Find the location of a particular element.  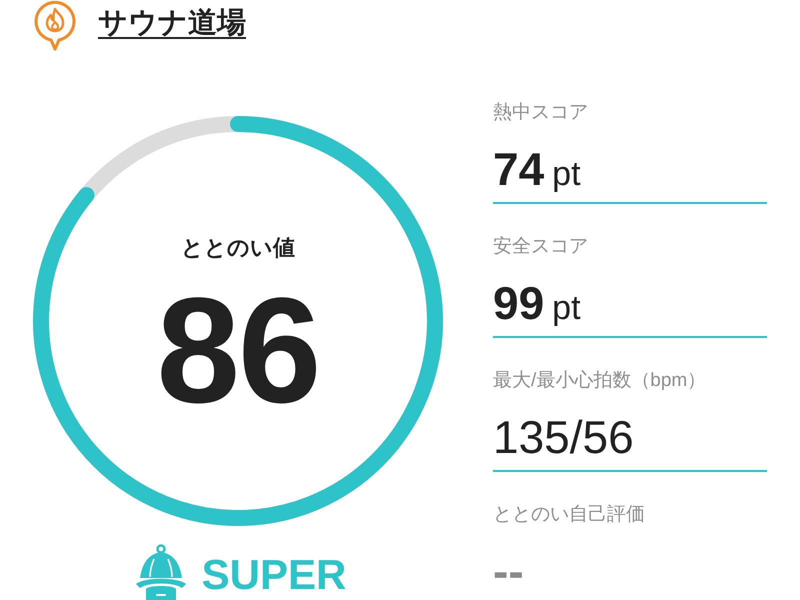

stat-value: -- is located at coordinates (508, 571).